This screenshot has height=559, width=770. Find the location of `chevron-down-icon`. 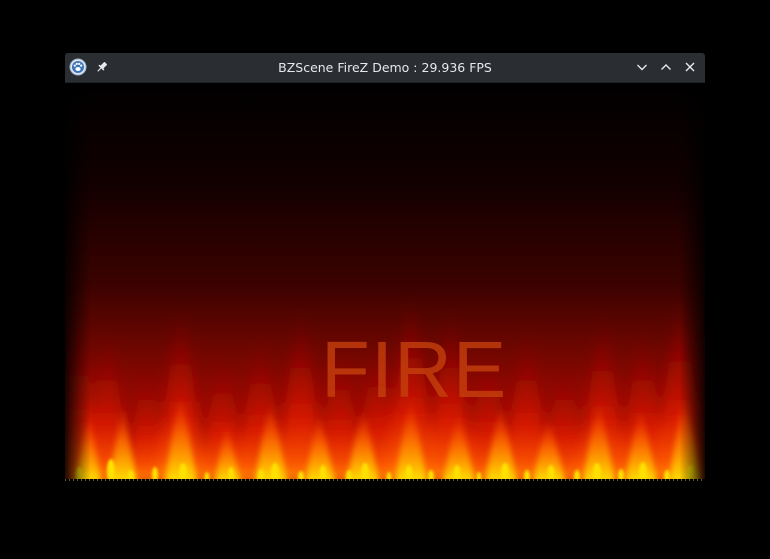

chevron-down-icon is located at coordinates (642, 67).